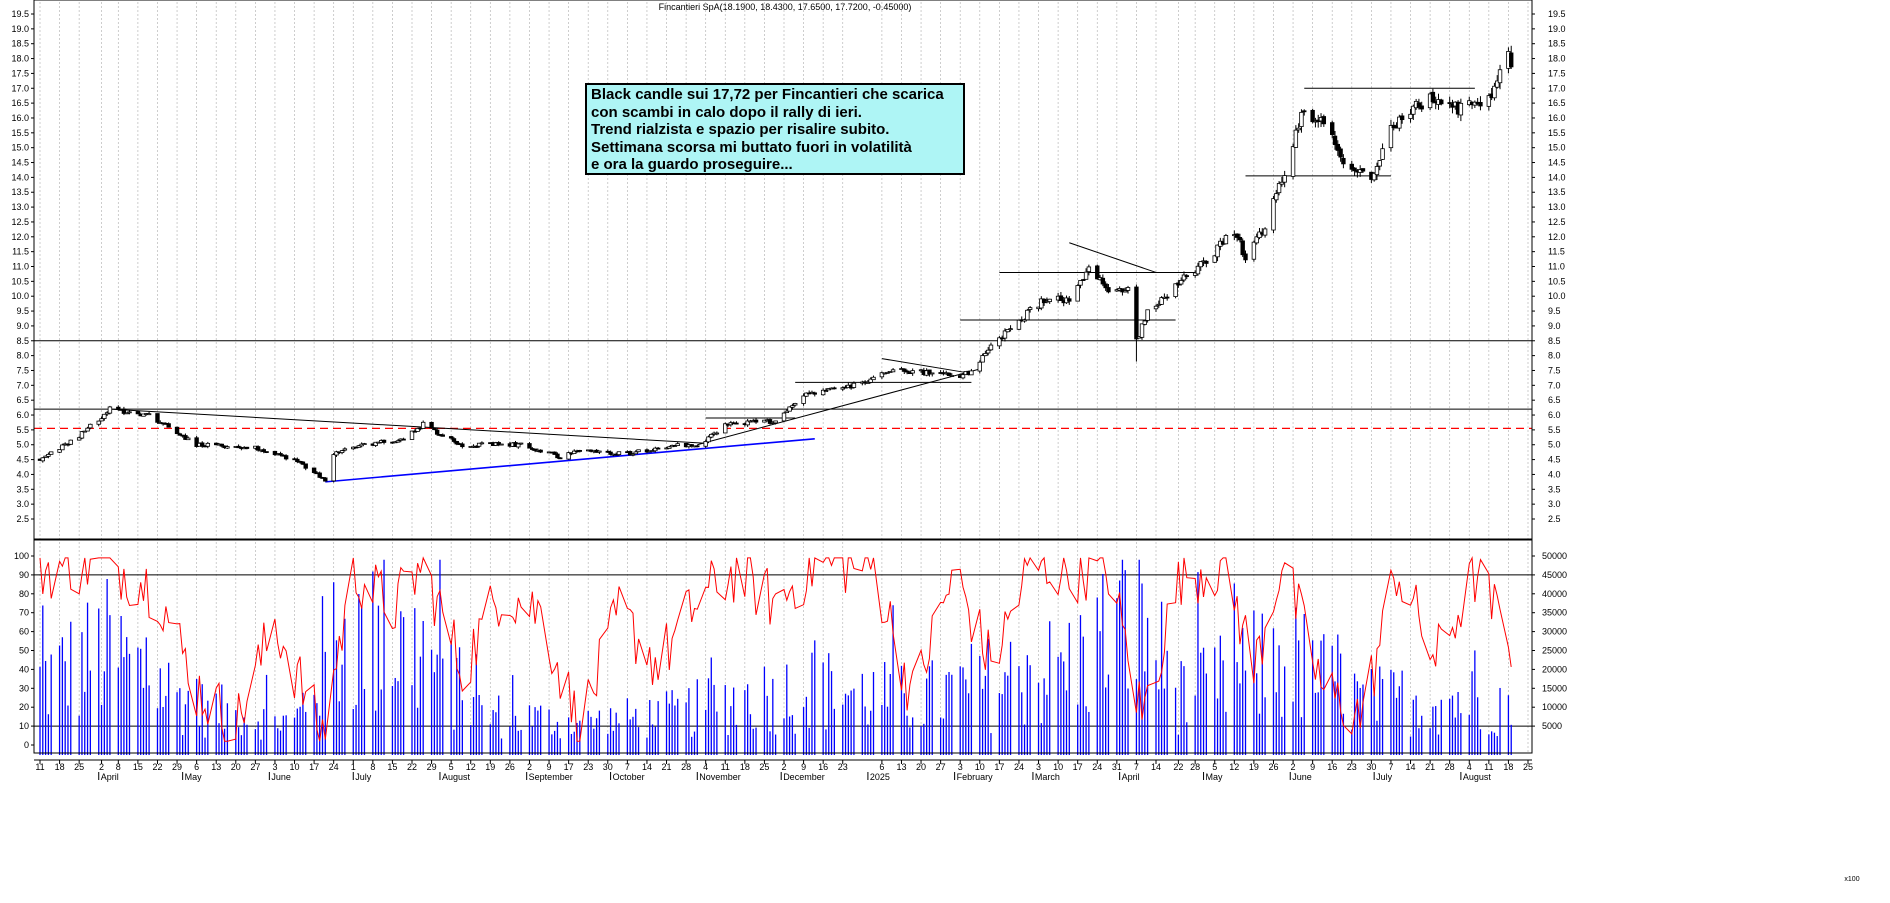 Image resolution: width=1890 pixels, height=903 pixels. Describe the element at coordinates (804, 777) in the screenshot. I see `month-label: December` at that location.